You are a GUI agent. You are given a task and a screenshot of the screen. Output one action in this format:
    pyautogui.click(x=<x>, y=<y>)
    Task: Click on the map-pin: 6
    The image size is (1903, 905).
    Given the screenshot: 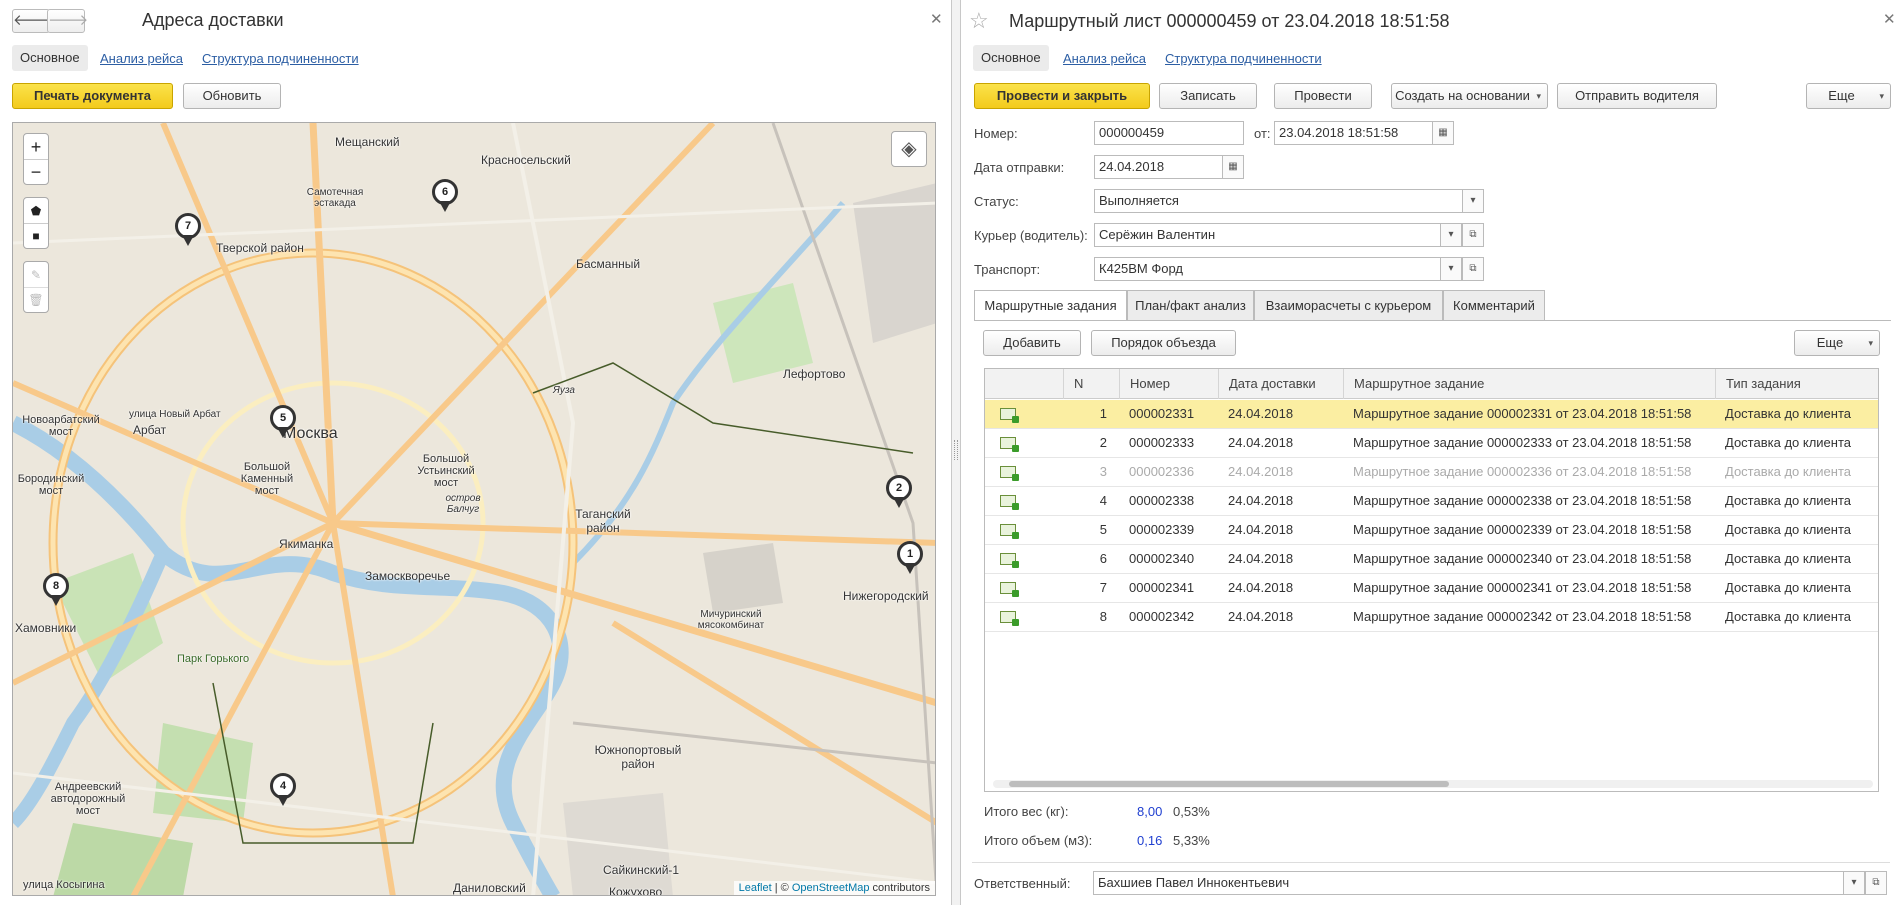 What is the action you would take?
    pyautogui.click(x=445, y=195)
    